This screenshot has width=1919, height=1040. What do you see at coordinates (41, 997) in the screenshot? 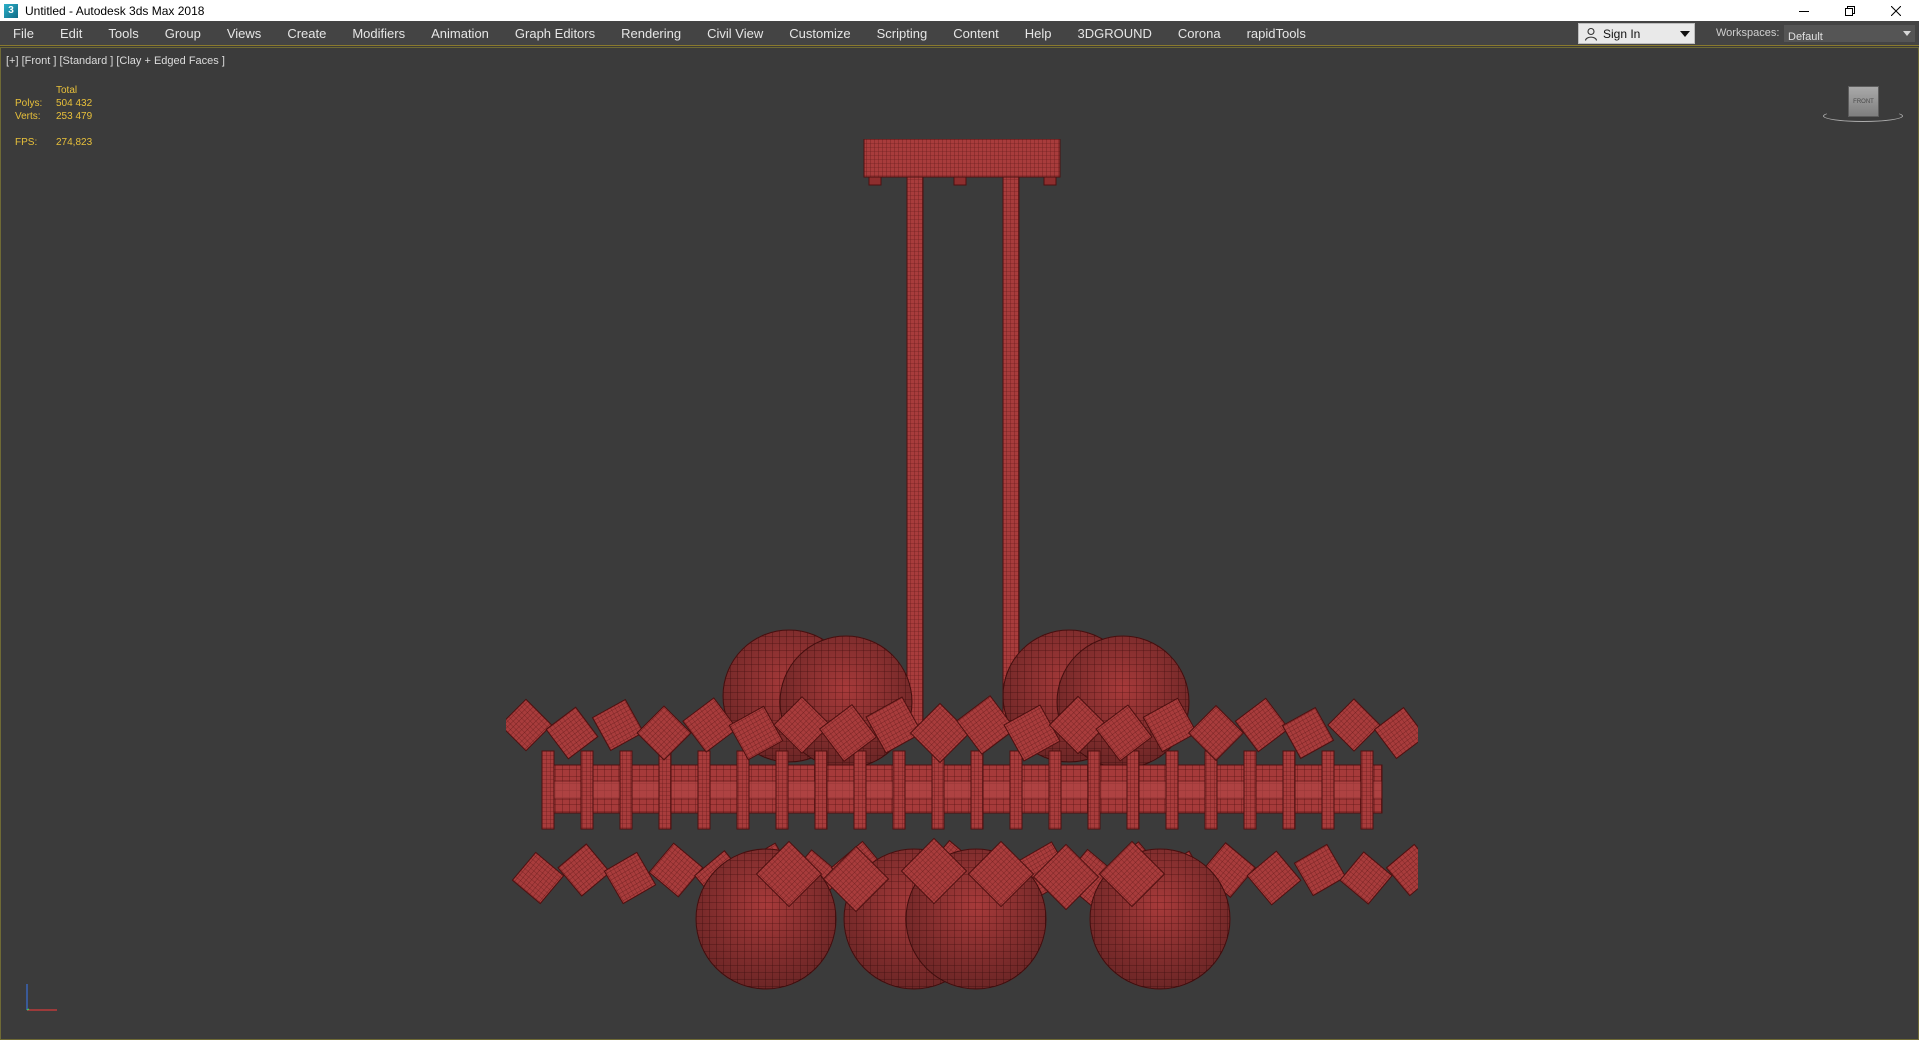
I see `axis-tripod-icon` at bounding box center [41, 997].